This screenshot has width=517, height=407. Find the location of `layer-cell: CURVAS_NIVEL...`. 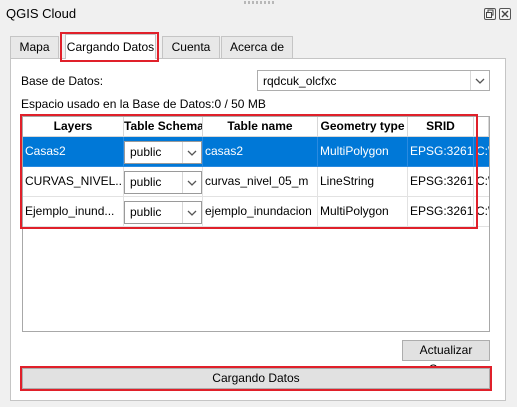

layer-cell: CURVAS_NIVEL... is located at coordinates (73, 182).